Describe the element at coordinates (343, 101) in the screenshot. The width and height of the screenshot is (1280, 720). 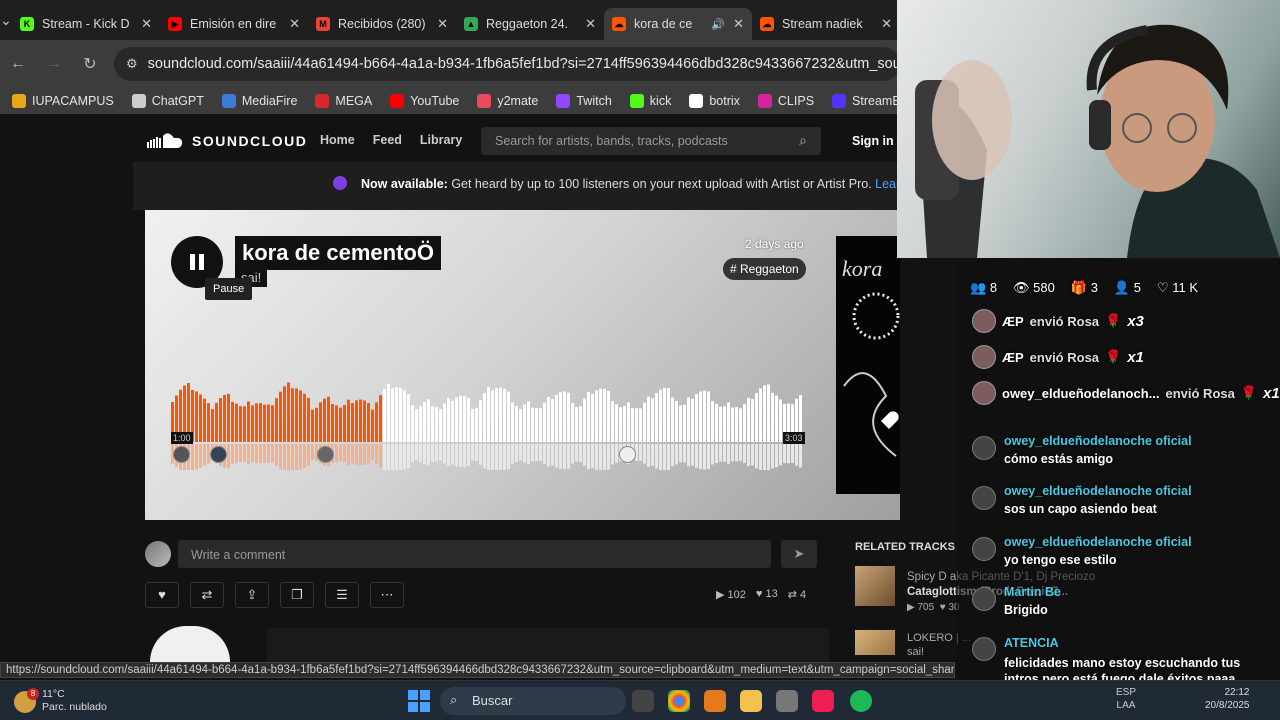
I see `bookmark-item: MEGA` at that location.